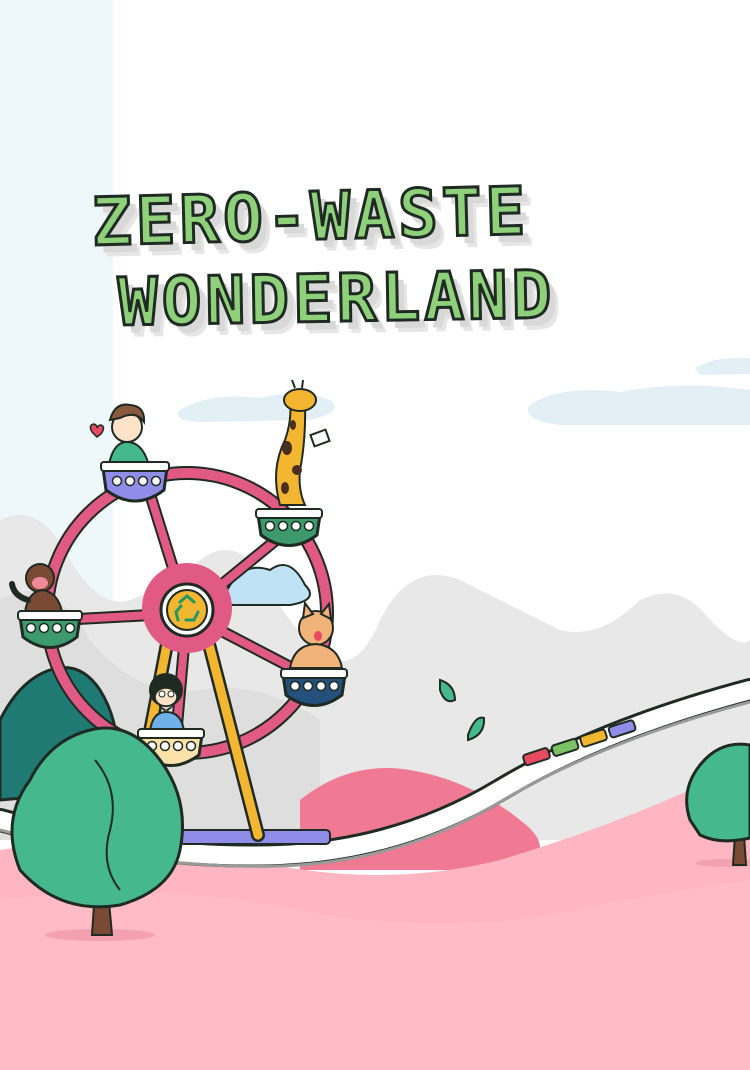 Image resolution: width=750 pixels, height=1070 pixels. Describe the element at coordinates (337, 299) in the screenshot. I see `poster-title-line-2: WONDERLAND` at that location.